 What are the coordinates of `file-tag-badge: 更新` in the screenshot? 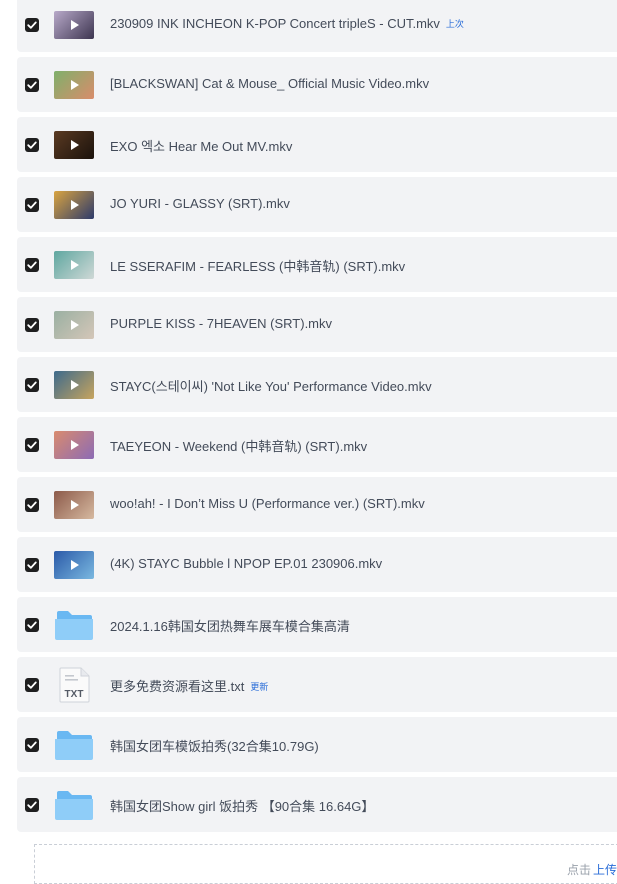 It's located at (259, 687).